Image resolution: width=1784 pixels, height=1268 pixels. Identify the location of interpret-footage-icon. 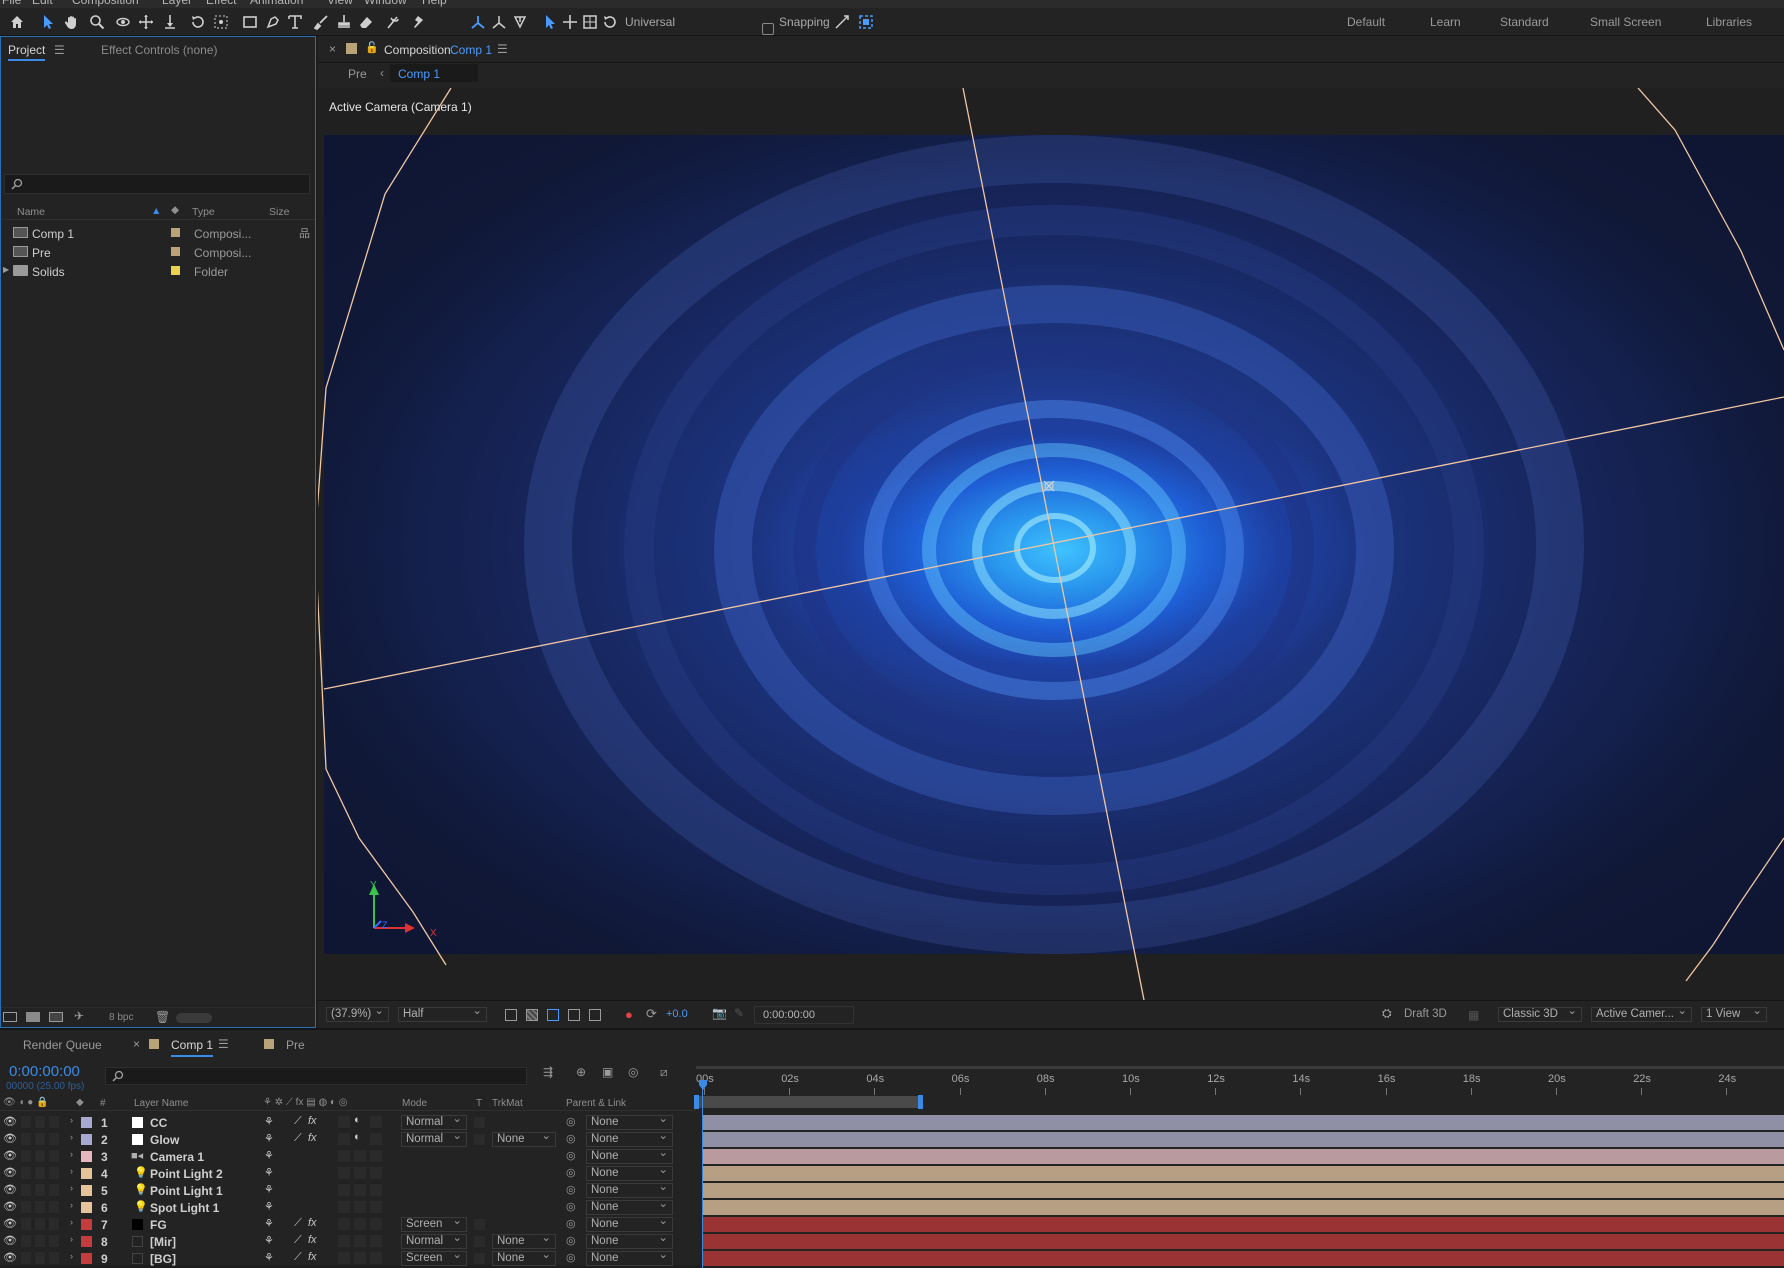
(10, 1017).